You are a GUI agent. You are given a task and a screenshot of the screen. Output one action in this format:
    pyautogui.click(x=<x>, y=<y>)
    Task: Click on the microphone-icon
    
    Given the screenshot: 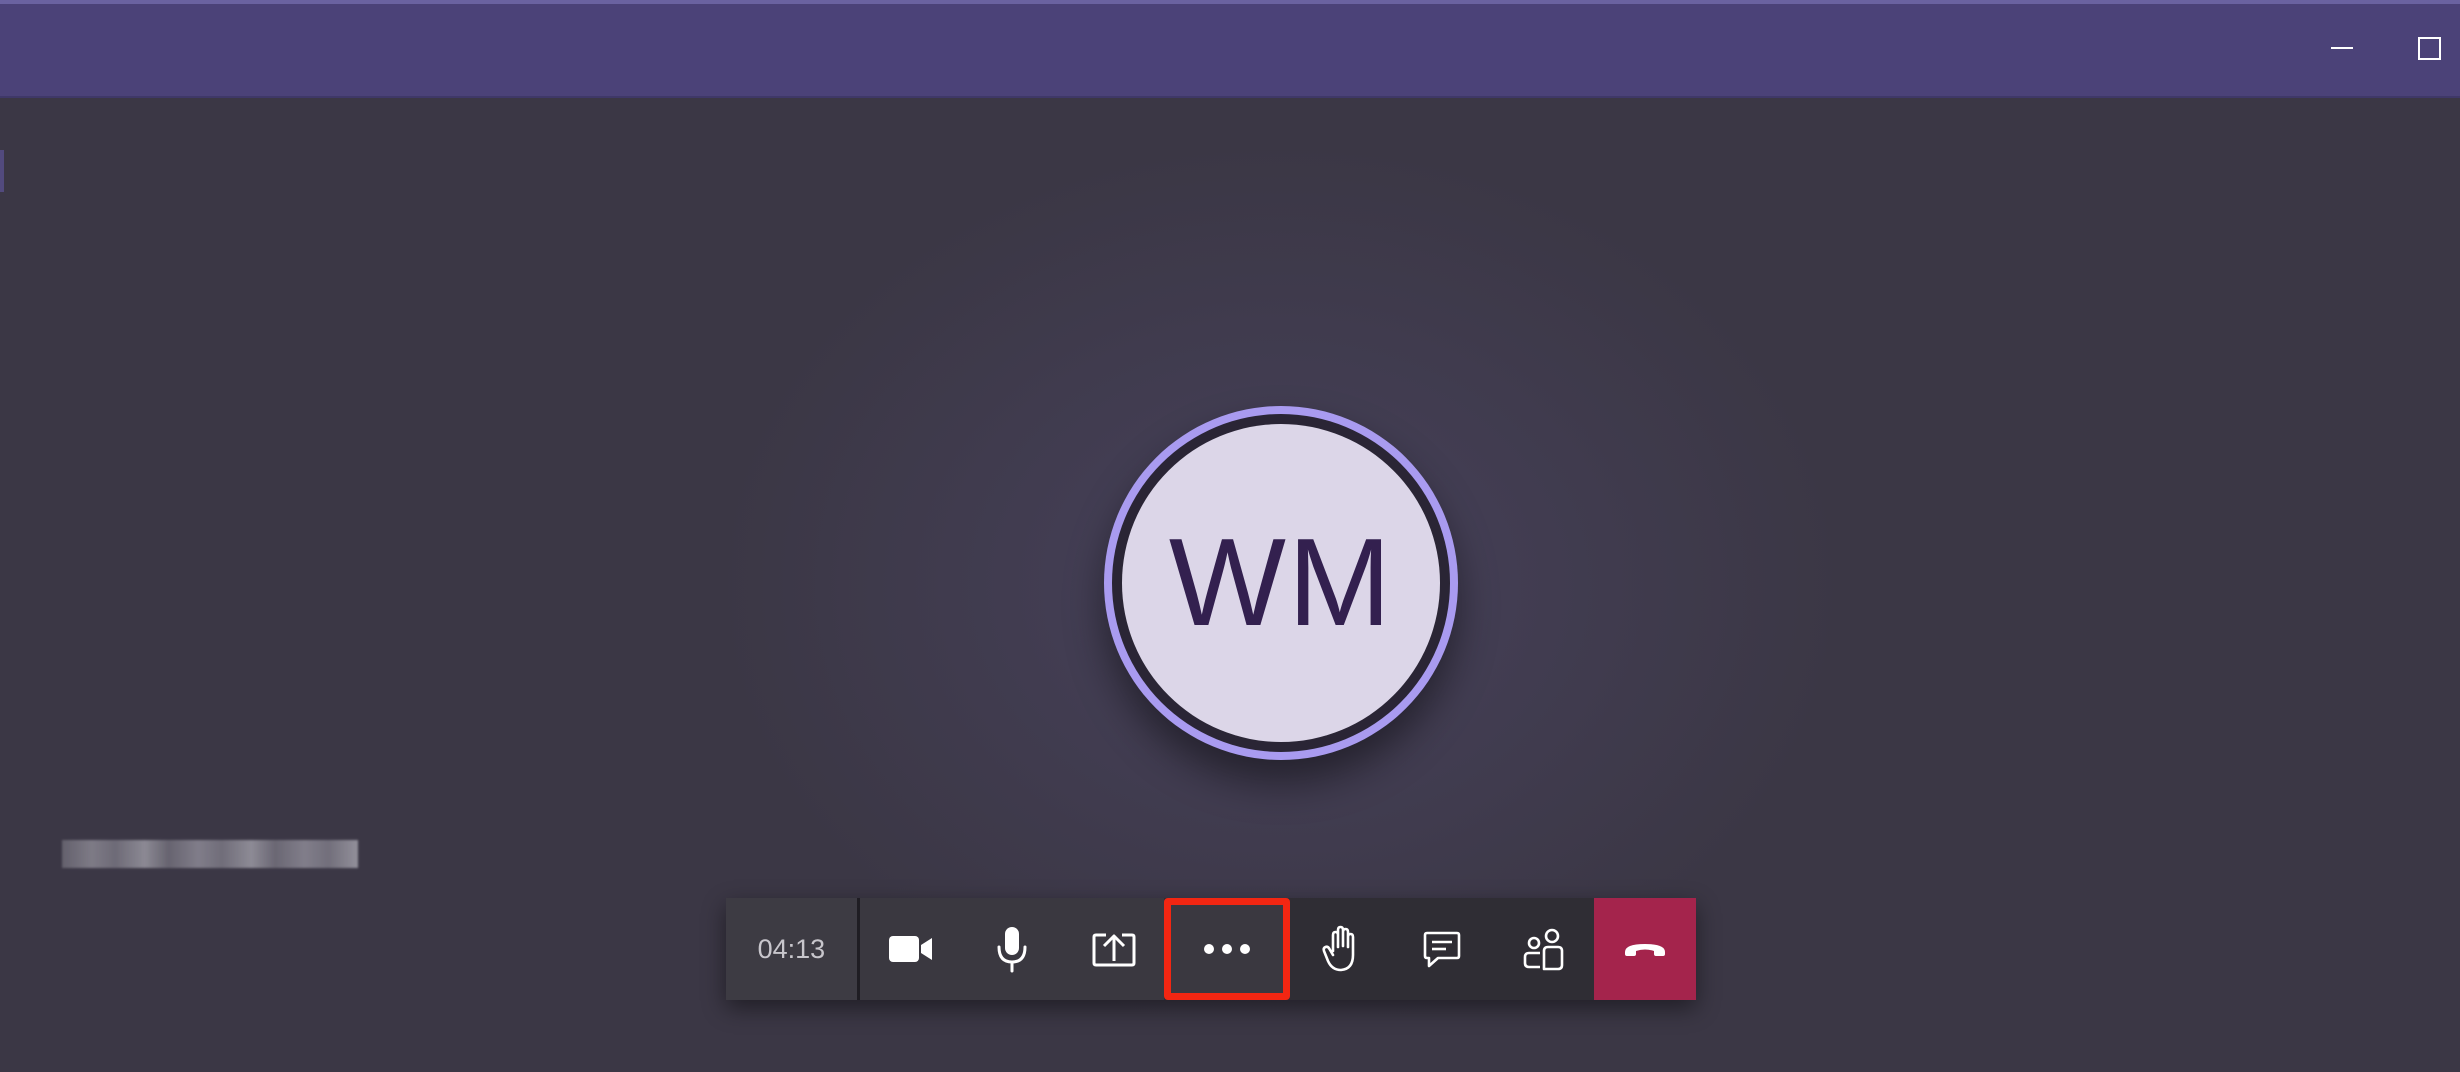 What is the action you would take?
    pyautogui.click(x=1012, y=950)
    